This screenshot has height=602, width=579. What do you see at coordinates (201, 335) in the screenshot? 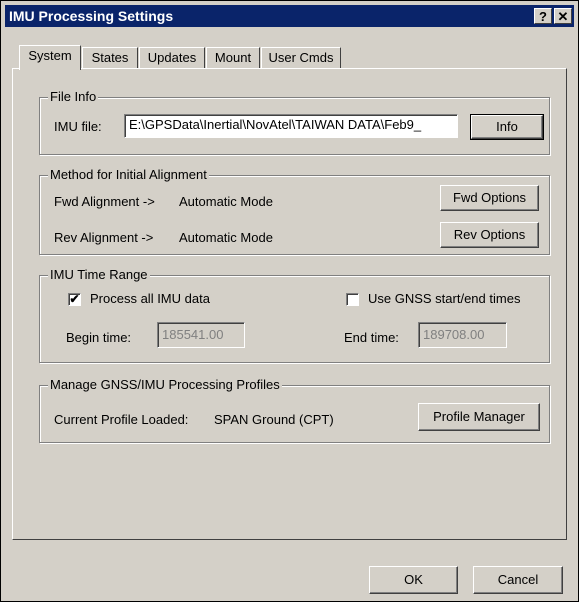
I see `begin-time-field: 185541.00` at bounding box center [201, 335].